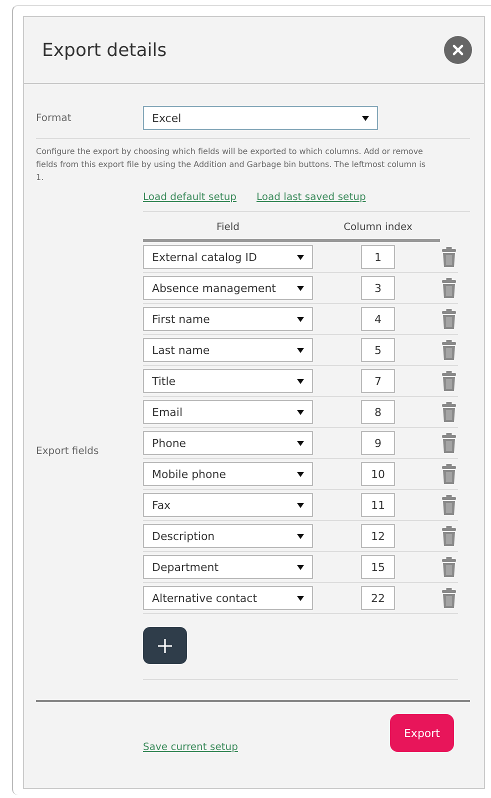 Image resolution: width=491 pixels, height=798 pixels. I want to click on close-button, so click(458, 50).